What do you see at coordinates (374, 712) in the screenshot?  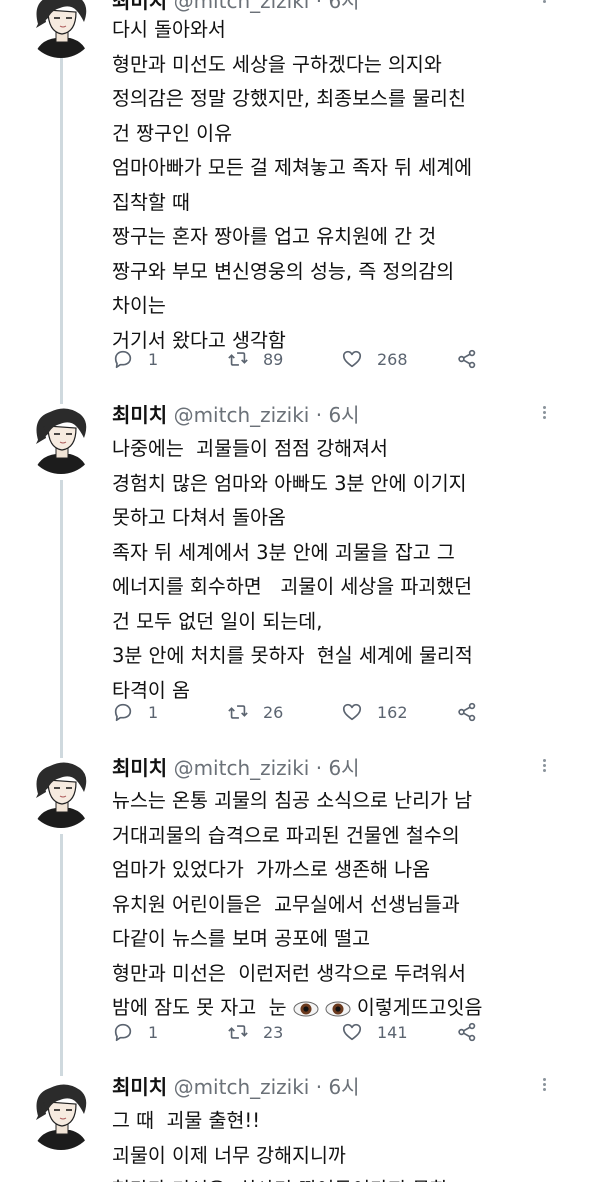 I see `like-button: 162` at bounding box center [374, 712].